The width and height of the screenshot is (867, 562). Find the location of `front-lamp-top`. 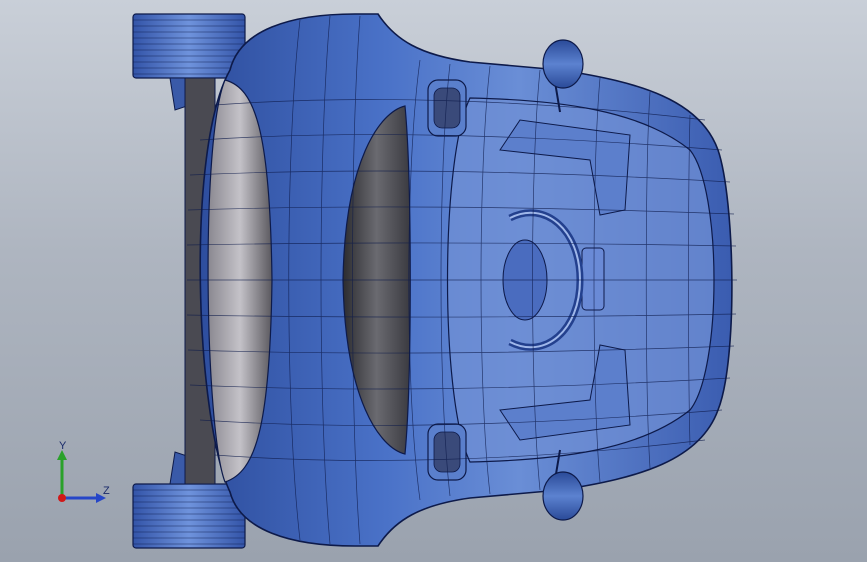

front-lamp-top is located at coordinates (447, 108).